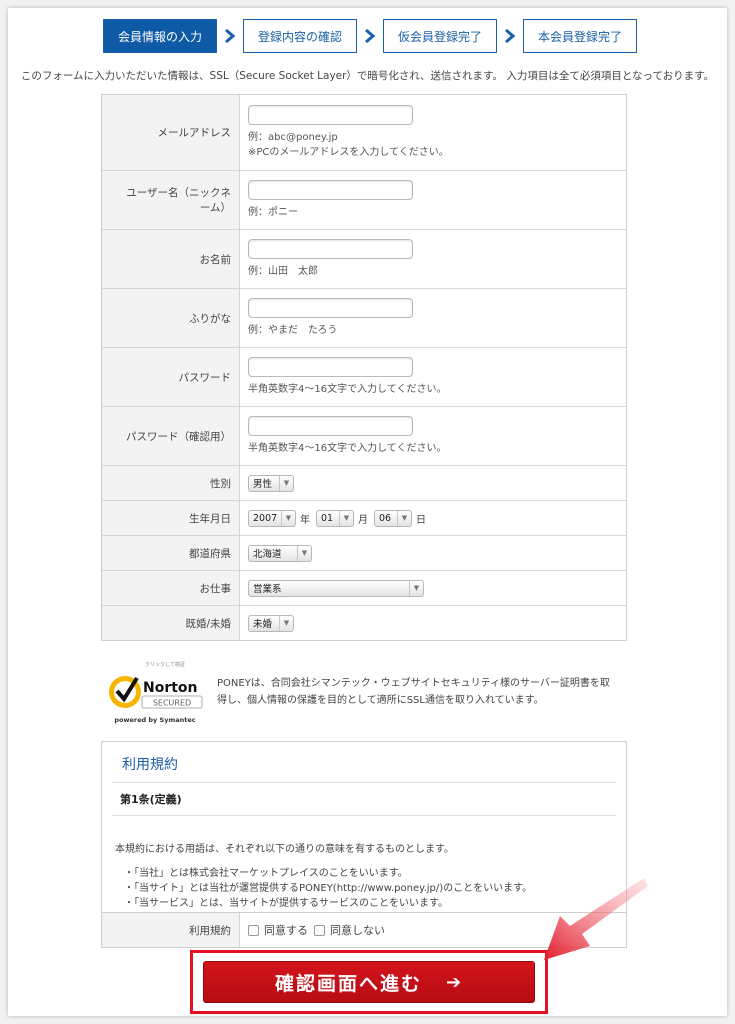 This screenshot has height=1024, width=735. I want to click on disagree-option: 同意しない, so click(349, 930).